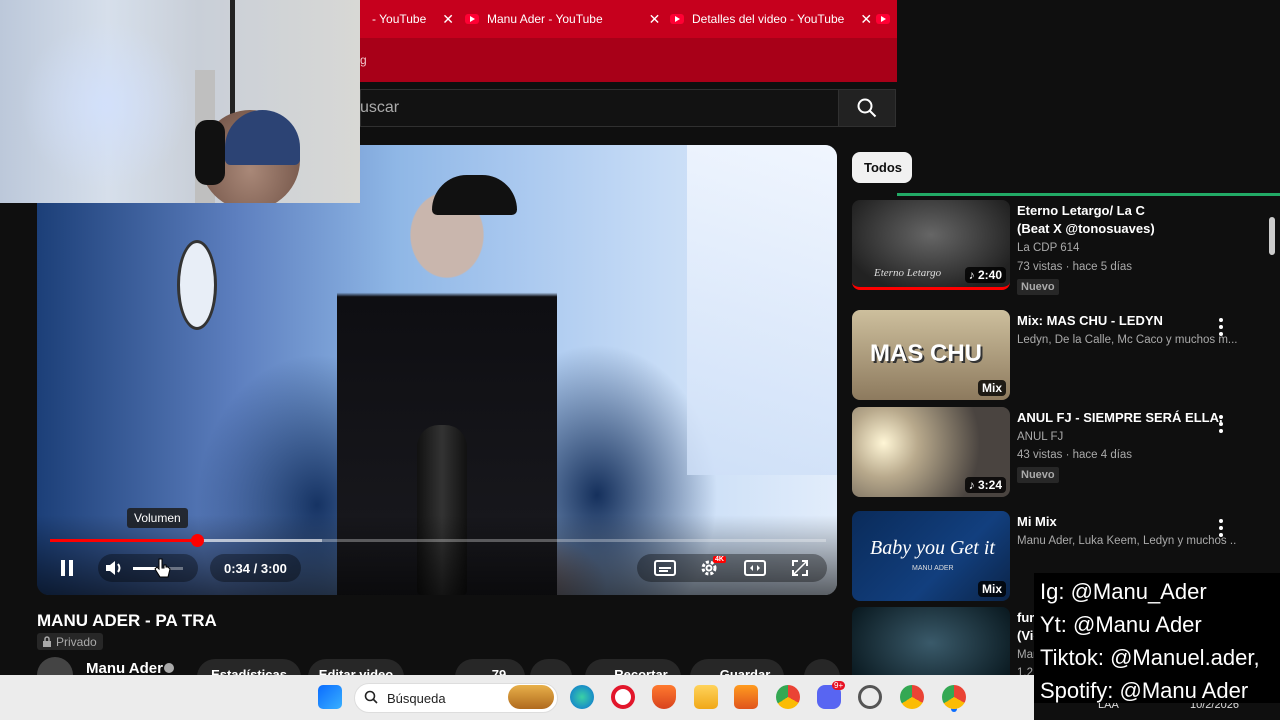 The width and height of the screenshot is (1280, 720). What do you see at coordinates (1272, 236) in the screenshot?
I see `sidebar-scrollbar` at bounding box center [1272, 236].